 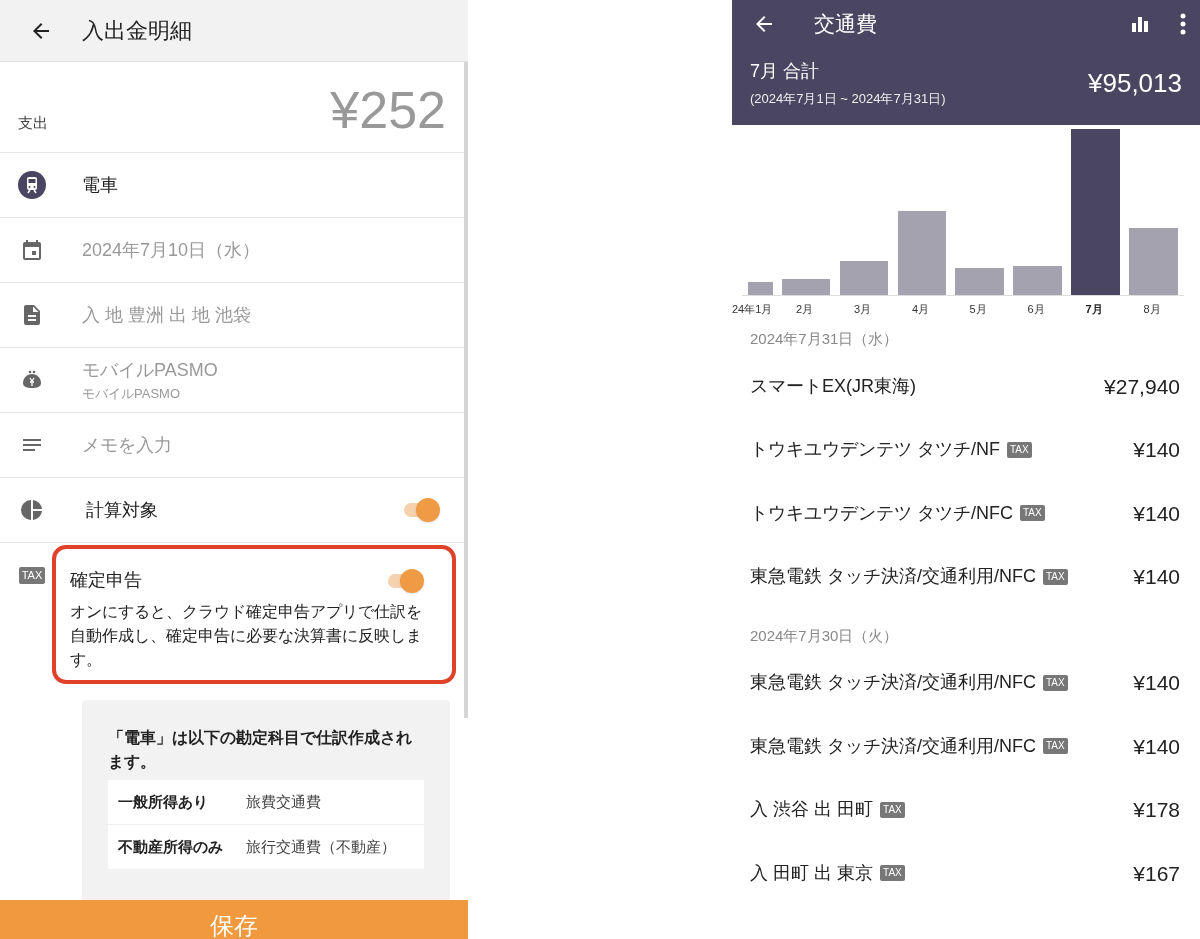 What do you see at coordinates (1156, 810) in the screenshot?
I see `transaction-amount: ¥178` at bounding box center [1156, 810].